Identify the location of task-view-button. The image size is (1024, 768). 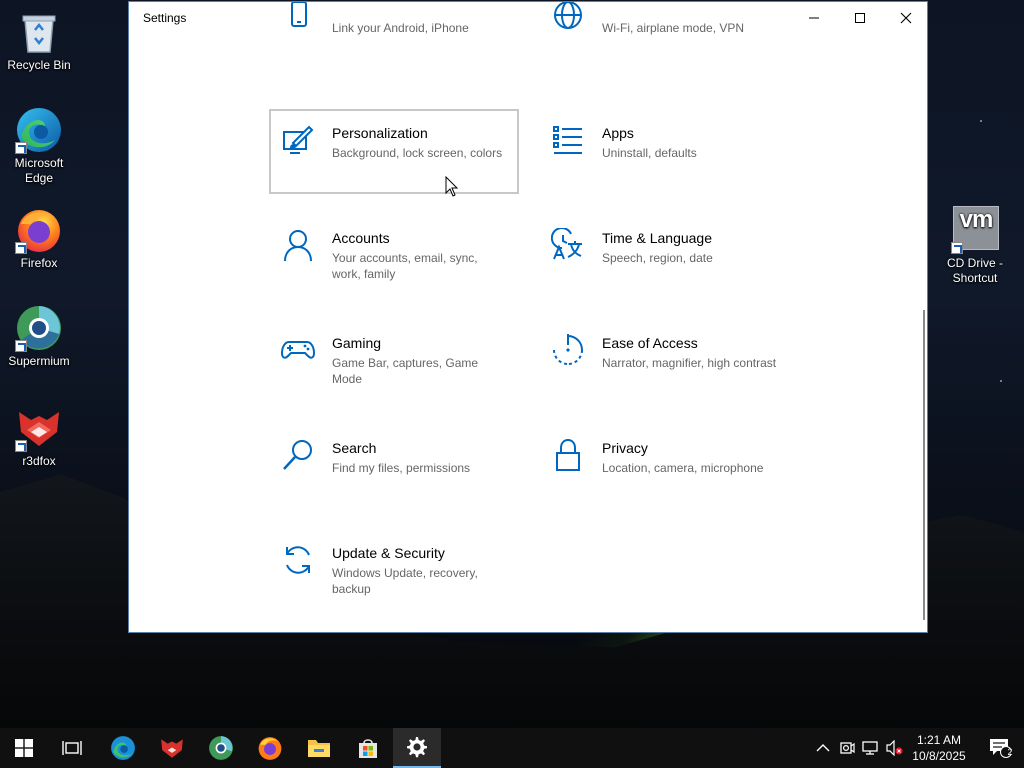
(72, 748).